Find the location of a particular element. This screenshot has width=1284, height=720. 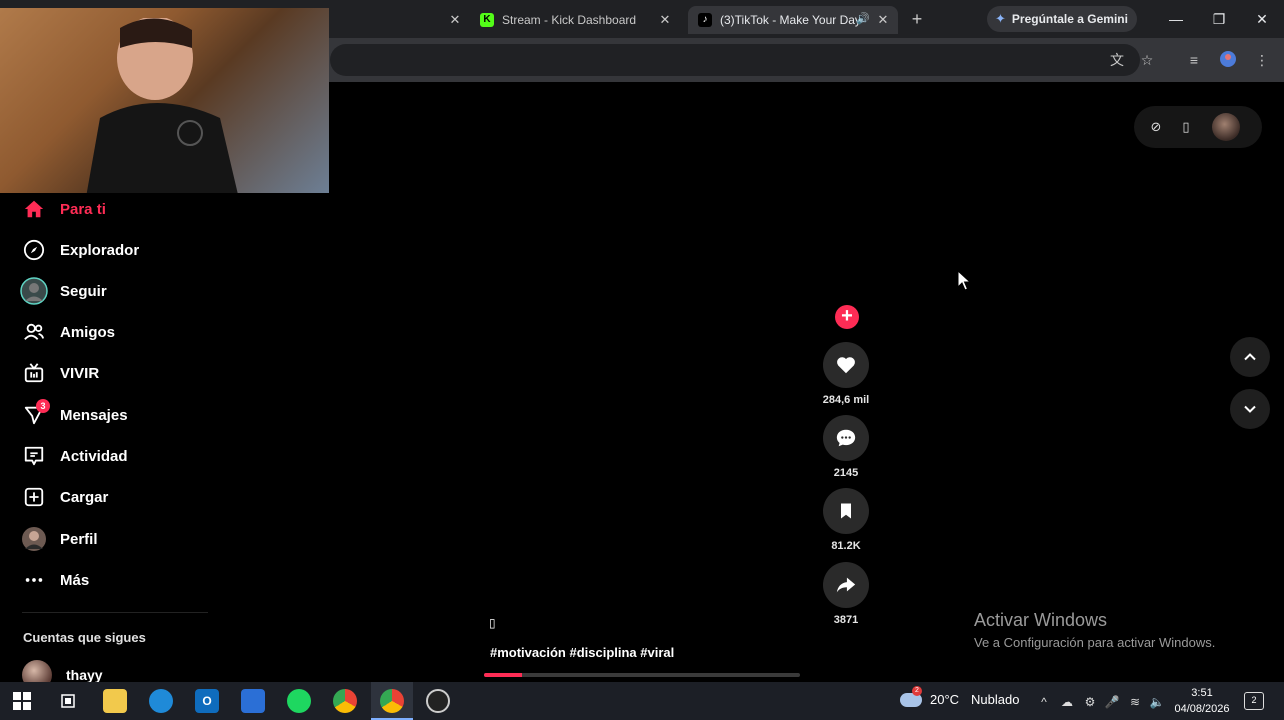

comment-count: 2145 is located at coordinates (846, 473).